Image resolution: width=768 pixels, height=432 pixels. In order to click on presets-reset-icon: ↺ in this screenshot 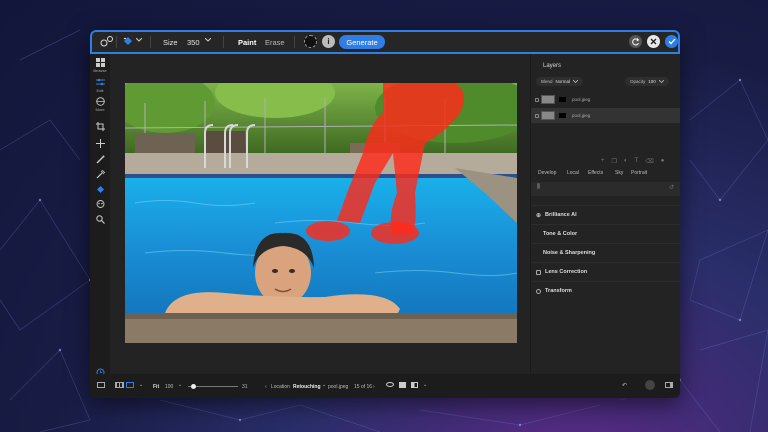, I will do `click(671, 187)`.